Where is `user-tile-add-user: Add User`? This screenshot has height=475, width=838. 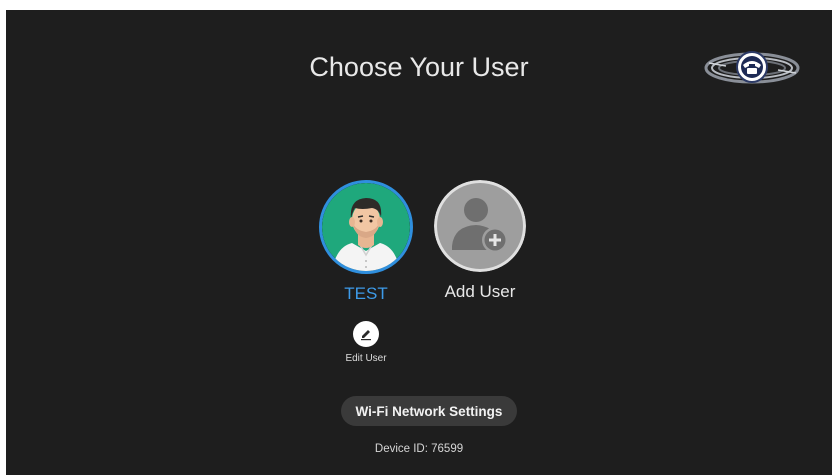
user-tile-add-user: Add User is located at coordinates (480, 241).